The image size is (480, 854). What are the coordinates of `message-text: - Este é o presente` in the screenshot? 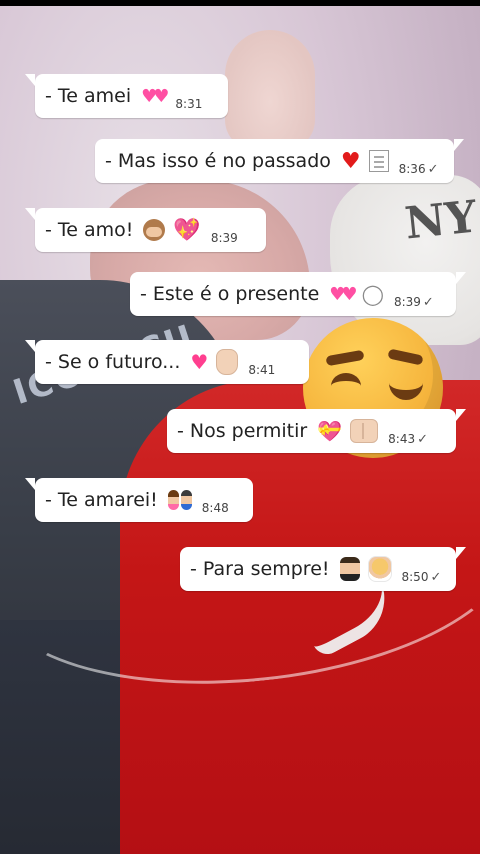 It's located at (230, 294).